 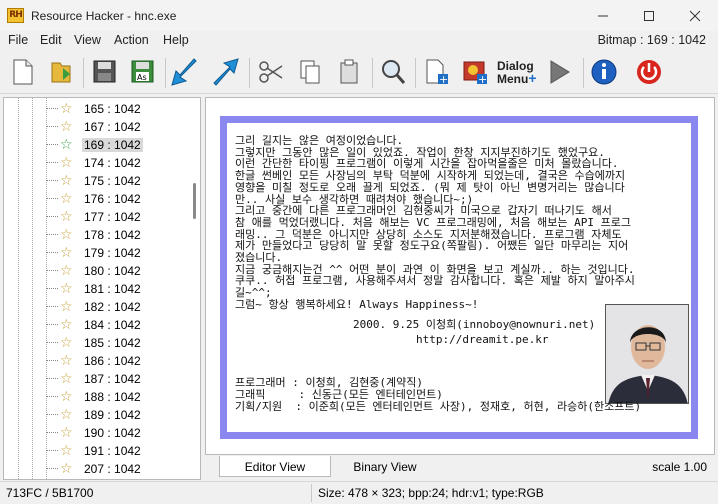 I want to click on tree-item-label: 188 : 1042, so click(x=112, y=397).